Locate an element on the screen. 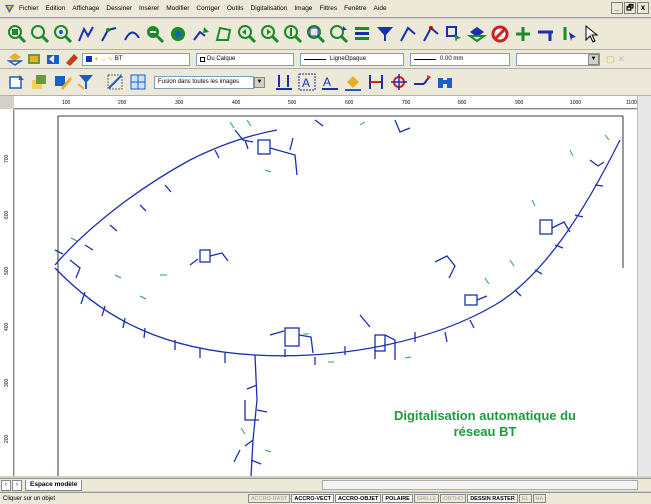 This screenshot has width=651, height=504. ruler-tick-label: 500 is located at coordinates (292, 103).